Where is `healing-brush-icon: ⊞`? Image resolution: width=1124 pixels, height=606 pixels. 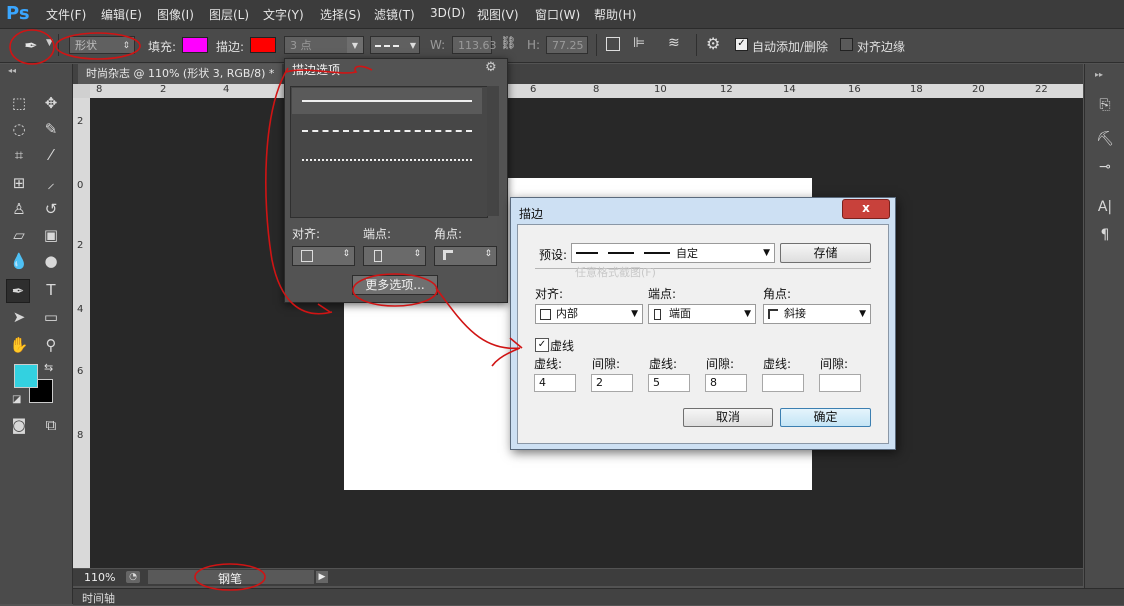 healing-brush-icon: ⊞ is located at coordinates (19, 183).